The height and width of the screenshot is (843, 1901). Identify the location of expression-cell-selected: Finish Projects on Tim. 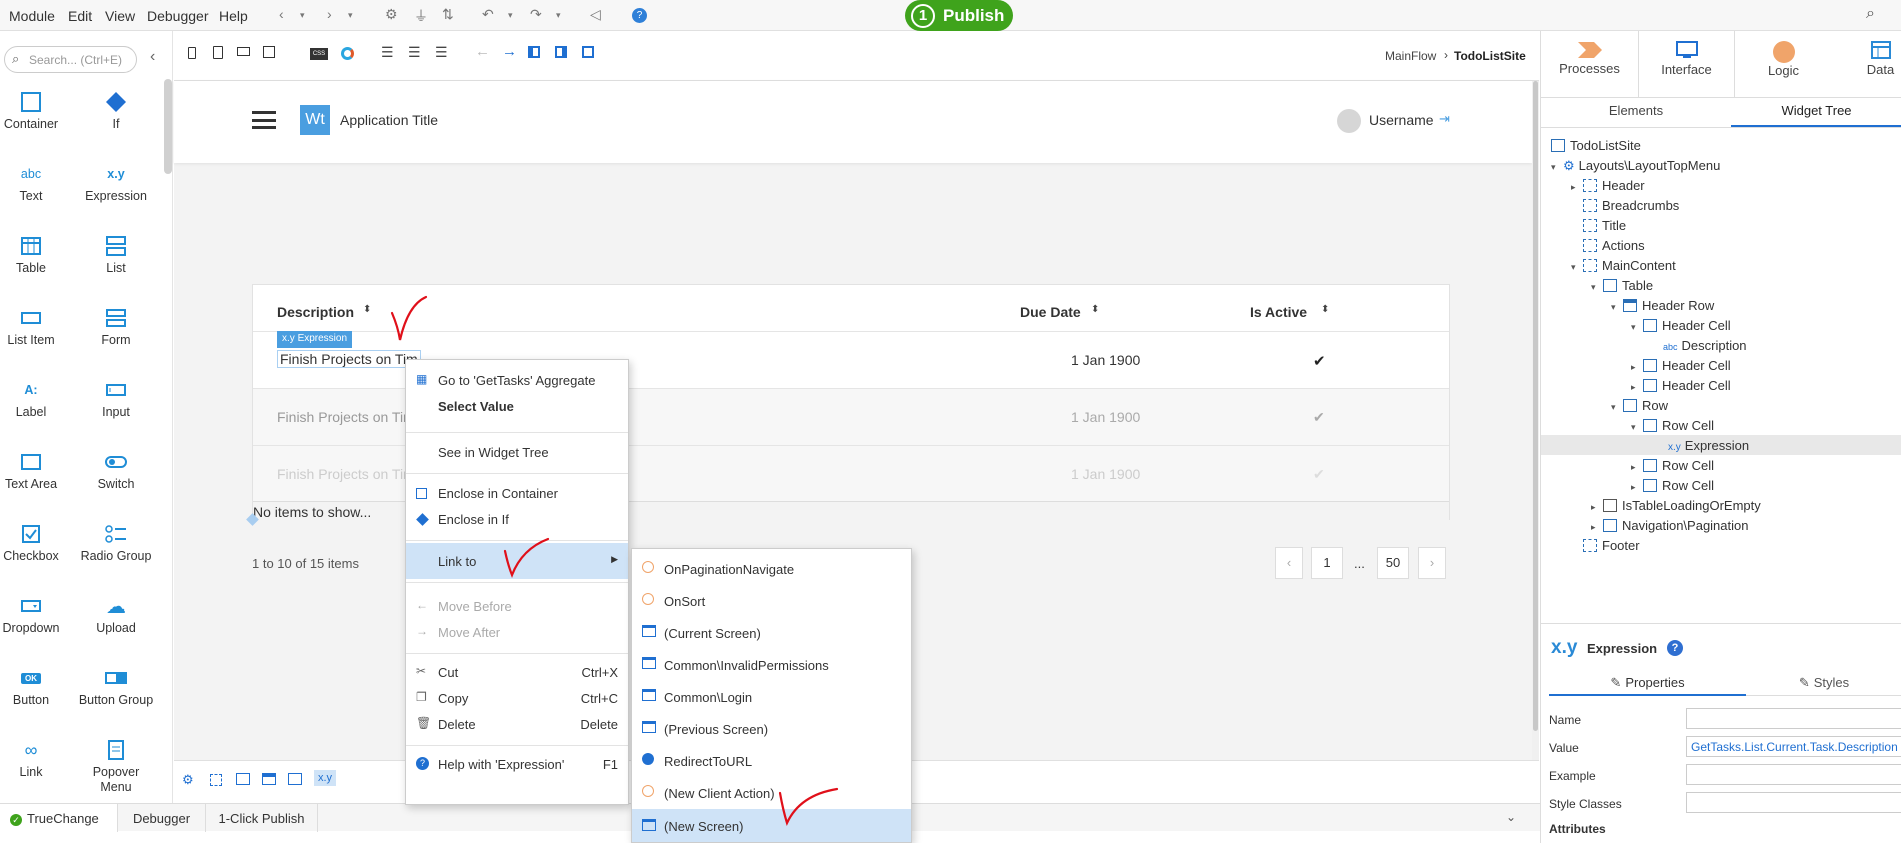
(349, 359).